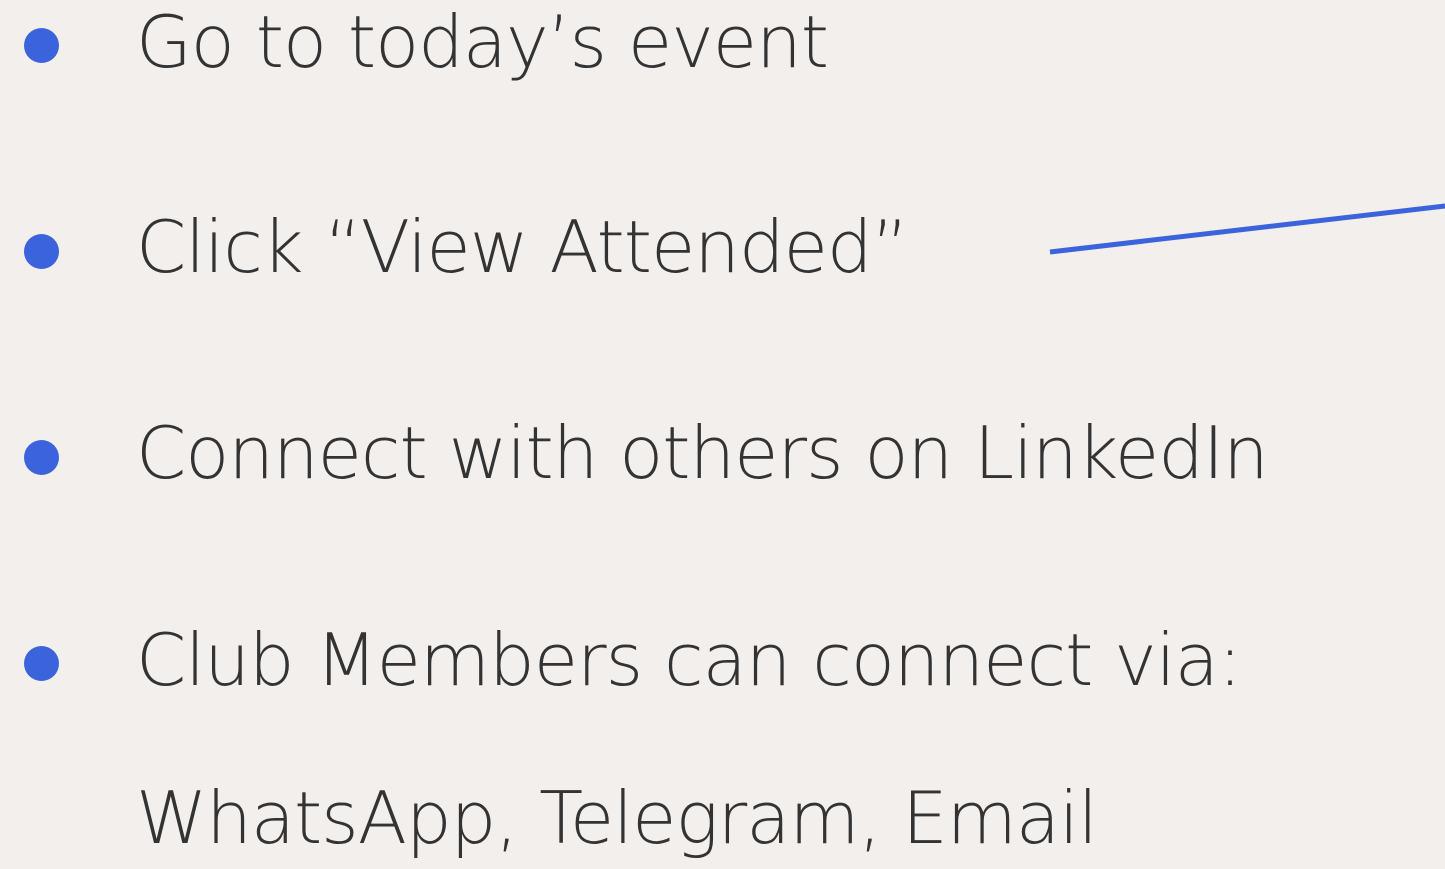  What do you see at coordinates (522, 247) in the screenshot?
I see `step-text: Click “View Attended”` at bounding box center [522, 247].